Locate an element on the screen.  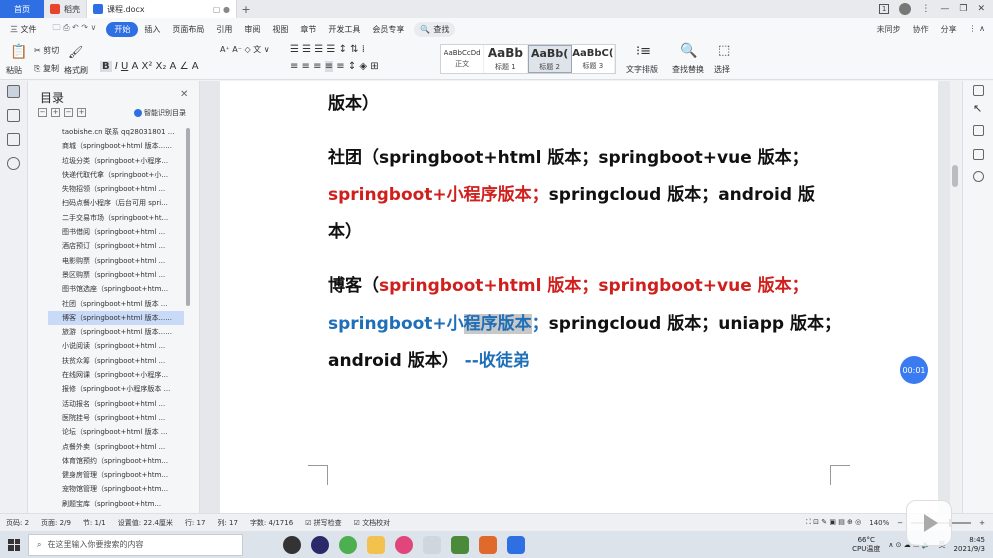
play-button is located at coordinates (929, 523).